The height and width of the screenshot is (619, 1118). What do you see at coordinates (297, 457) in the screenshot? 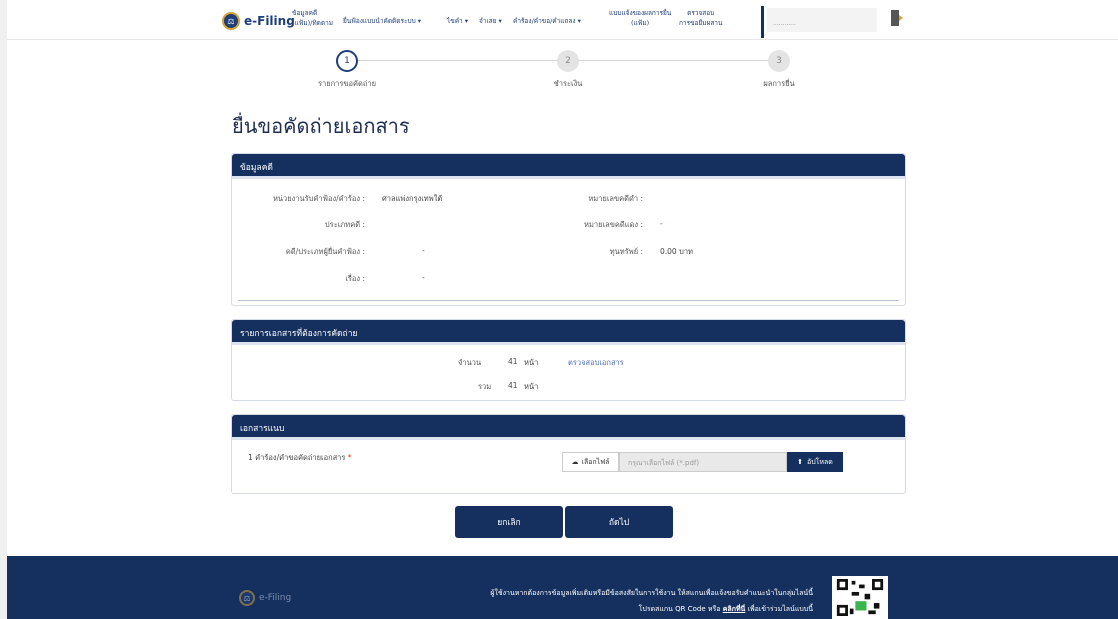
I see `attachment-name: 1 คำร้อง/คำขอคัดถ่ายเอกสาร` at bounding box center [297, 457].